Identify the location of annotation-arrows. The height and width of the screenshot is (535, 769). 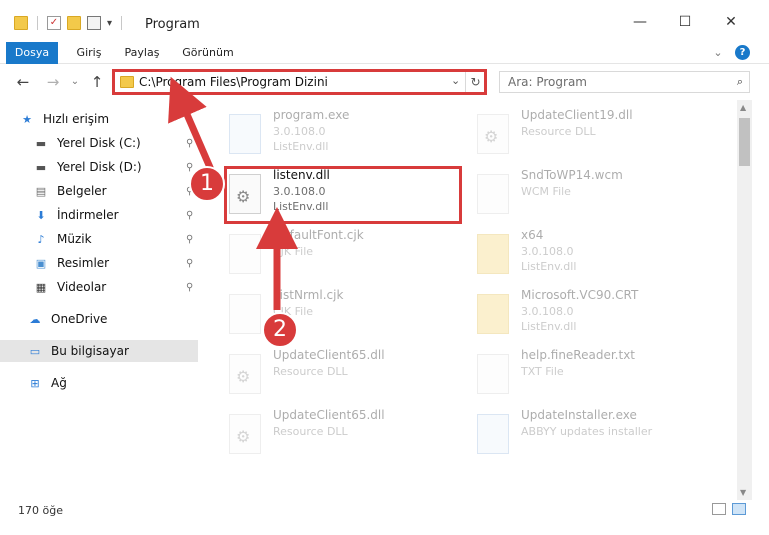
(233, 193).